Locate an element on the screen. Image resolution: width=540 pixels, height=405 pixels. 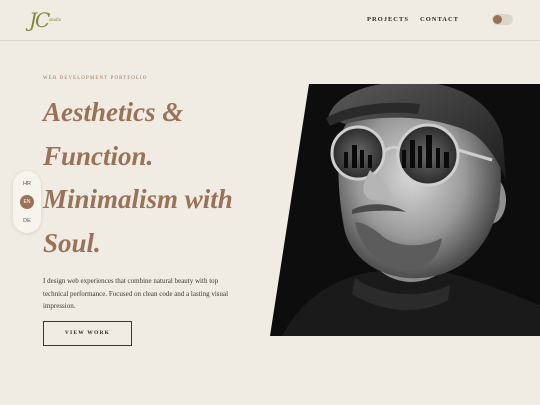
site-logo: JC studio is located at coordinates (50, 20).